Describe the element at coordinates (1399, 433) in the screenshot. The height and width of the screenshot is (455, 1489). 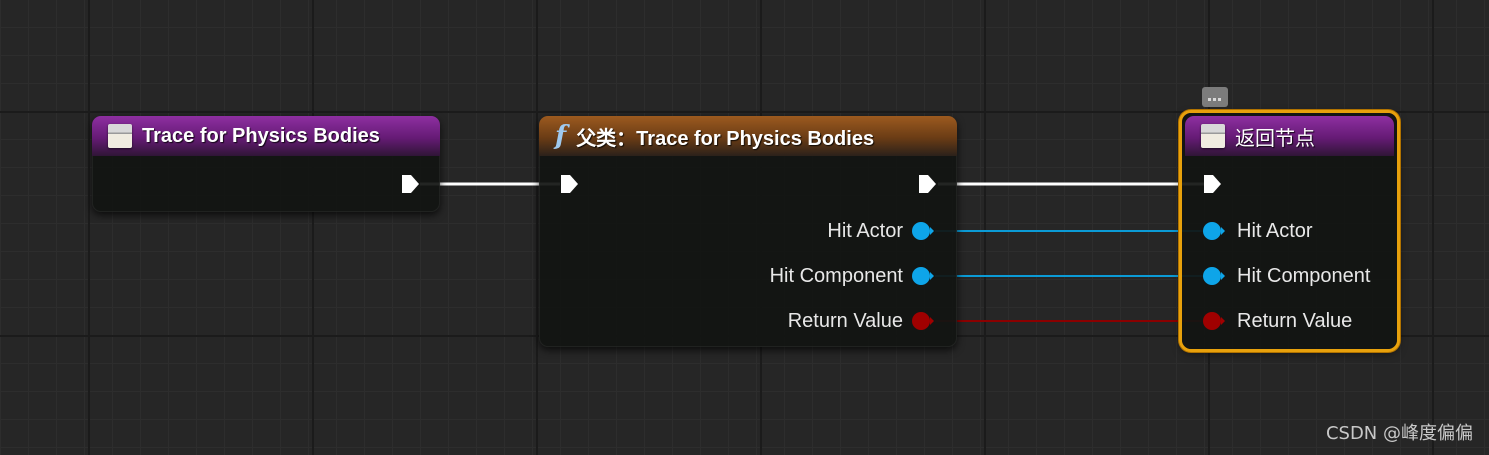
I see `watermark-text: CSDN @峰度偏偏` at that location.